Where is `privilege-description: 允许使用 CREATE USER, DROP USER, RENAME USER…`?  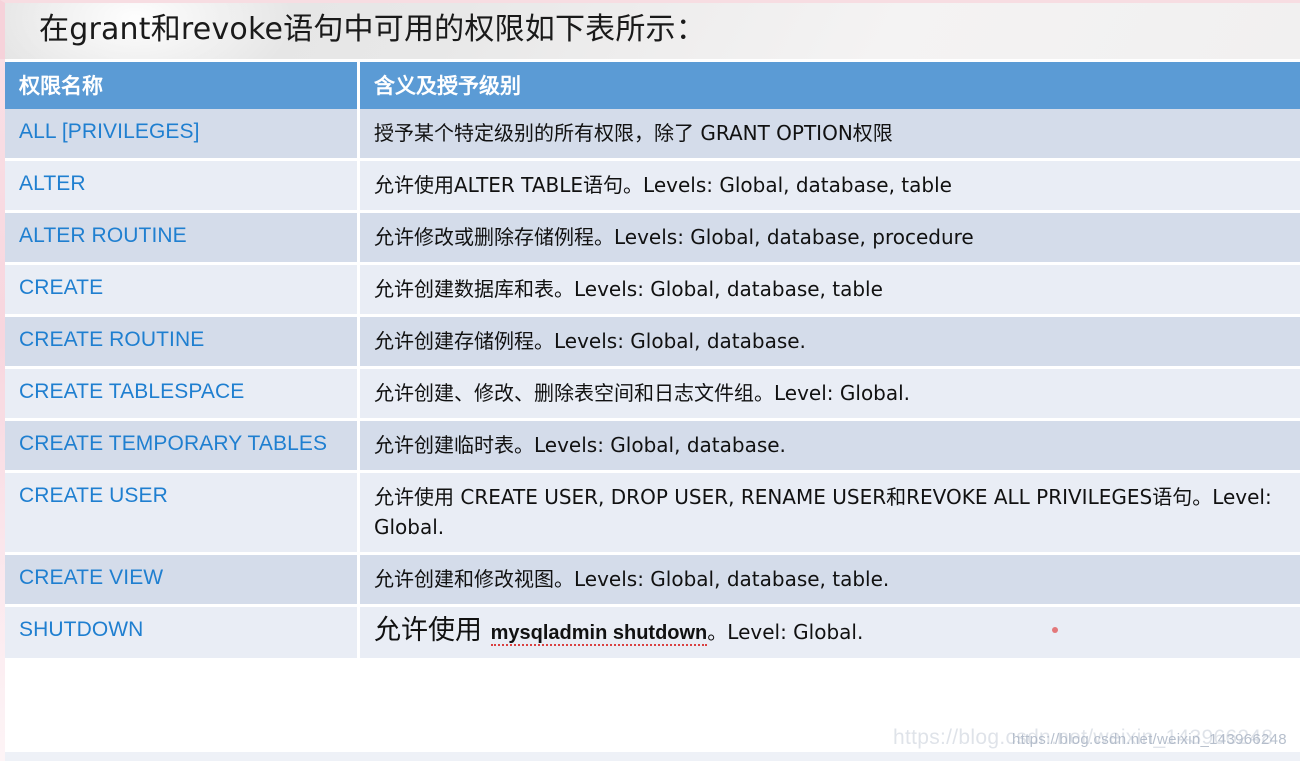
privilege-description: 允许使用 CREATE USER, DROP USER, RENAME USER… is located at coordinates (830, 514).